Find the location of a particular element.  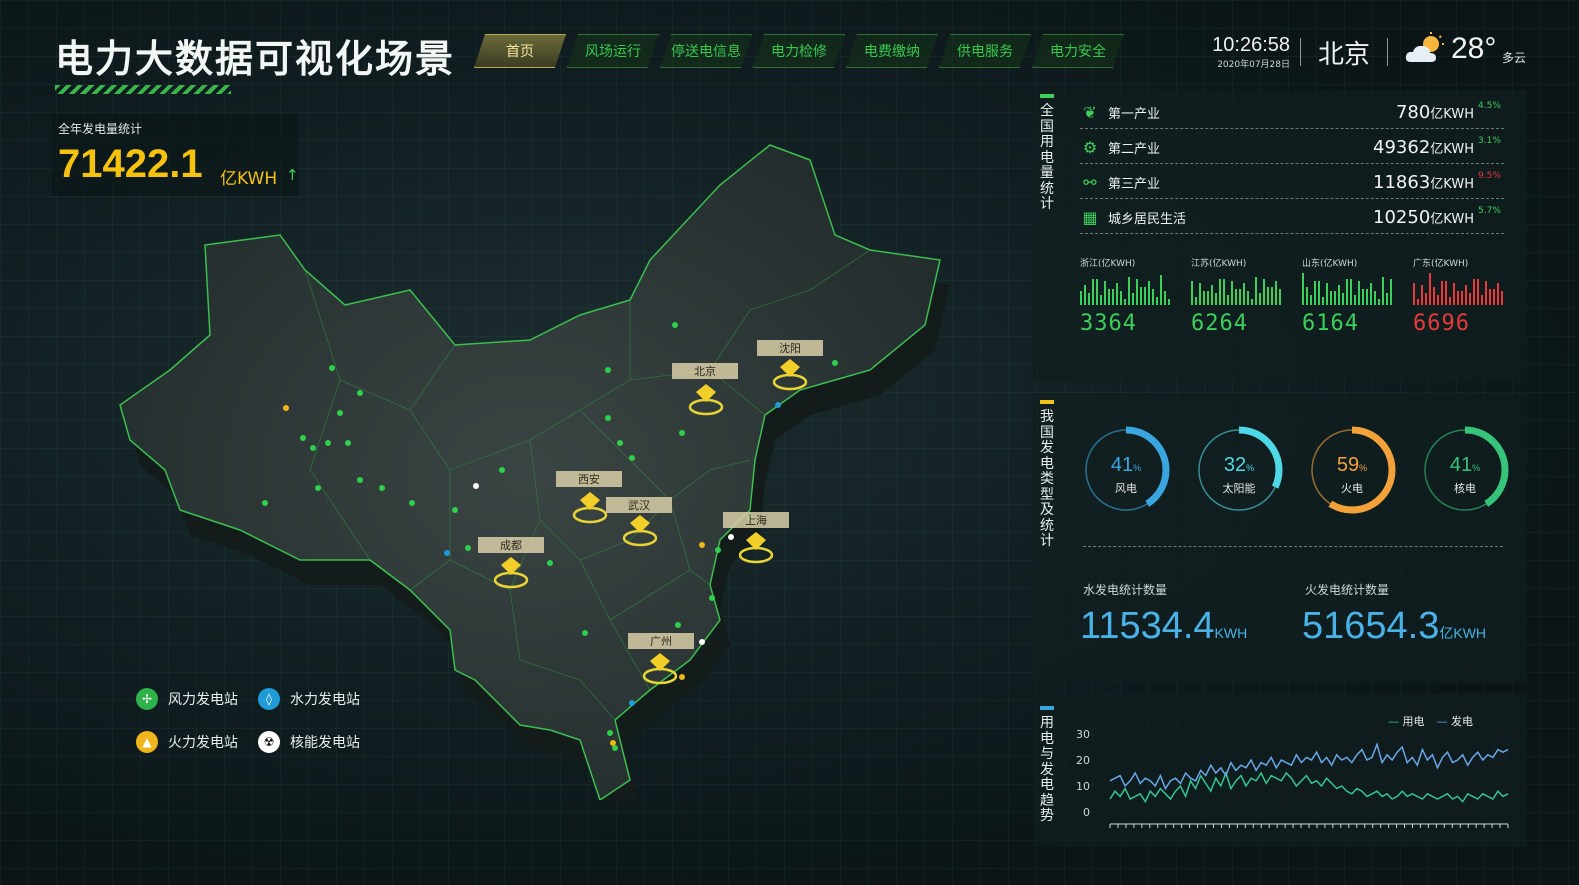

annual-generation-label: 全年发电量统计 is located at coordinates (100, 129).